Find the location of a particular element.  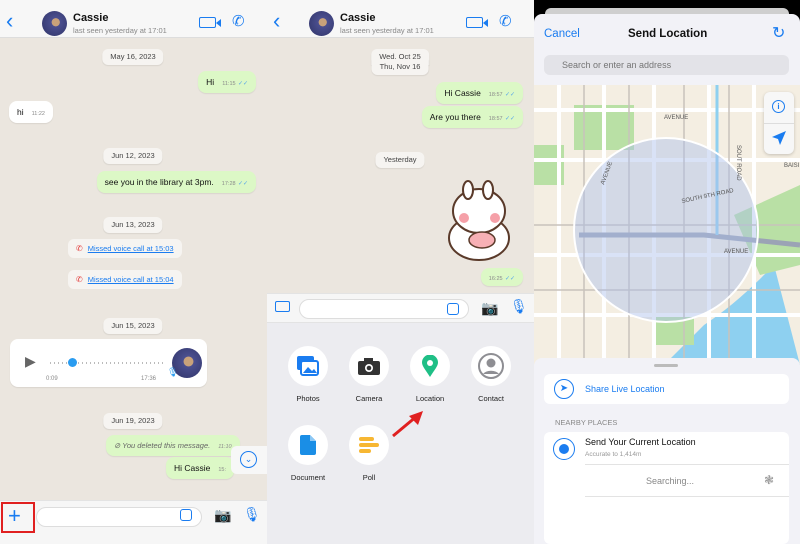

date-divider: Jun 13, 2023 is located at coordinates (133, 225).